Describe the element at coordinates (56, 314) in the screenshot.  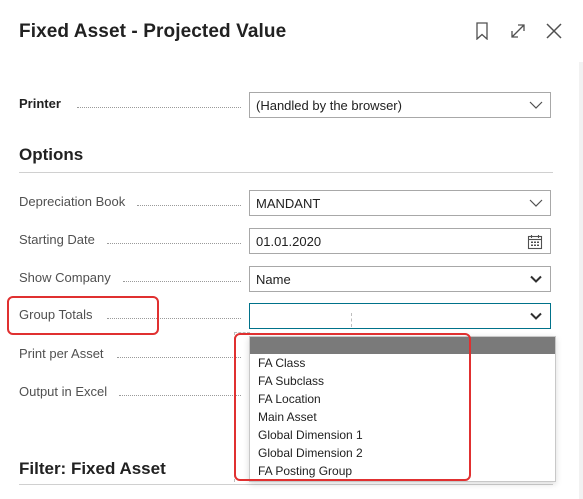
I see `group-totals-label: Group Totals` at that location.